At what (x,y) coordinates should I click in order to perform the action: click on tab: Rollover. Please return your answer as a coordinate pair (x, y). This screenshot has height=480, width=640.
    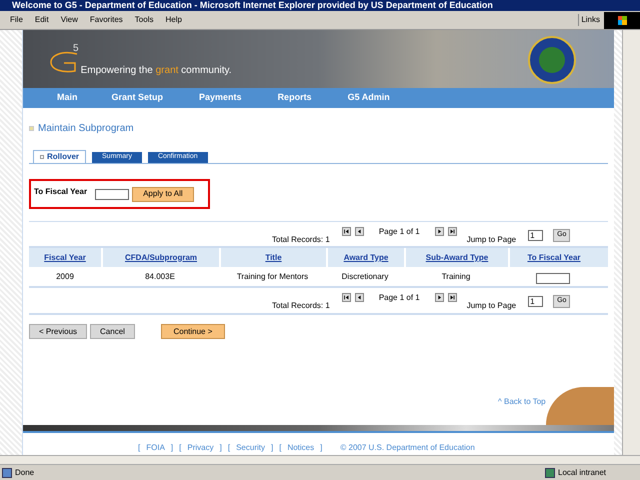
    Looking at the image, I should click on (59, 156).